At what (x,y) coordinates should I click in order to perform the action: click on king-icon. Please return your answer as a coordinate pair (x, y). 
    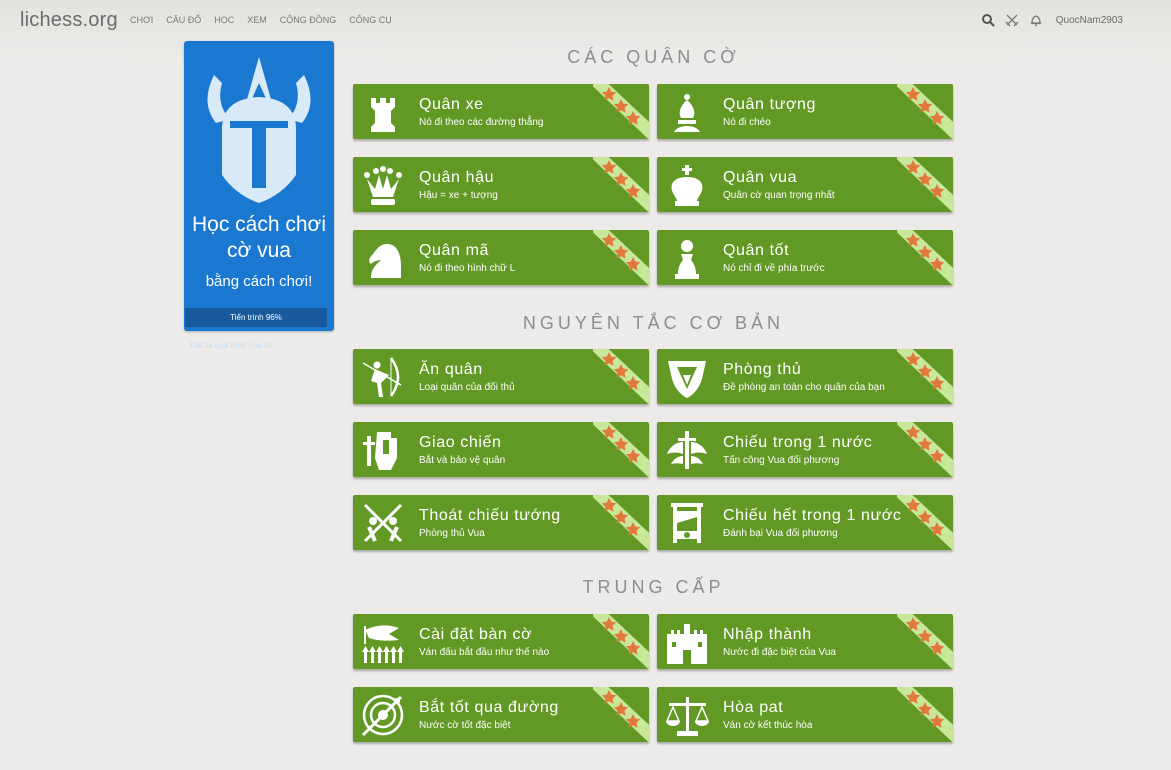
    Looking at the image, I should click on (687, 185).